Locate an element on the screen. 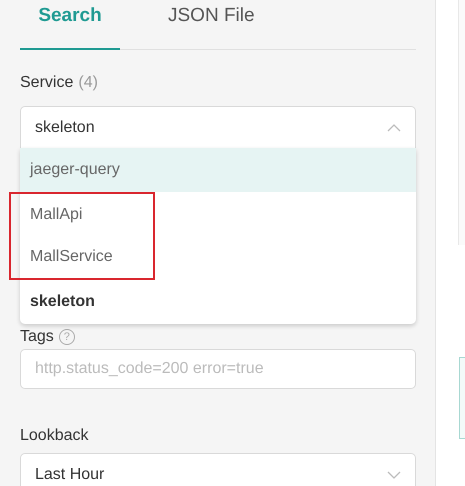 The image size is (465, 486). field-label: Tags is located at coordinates (37, 337).